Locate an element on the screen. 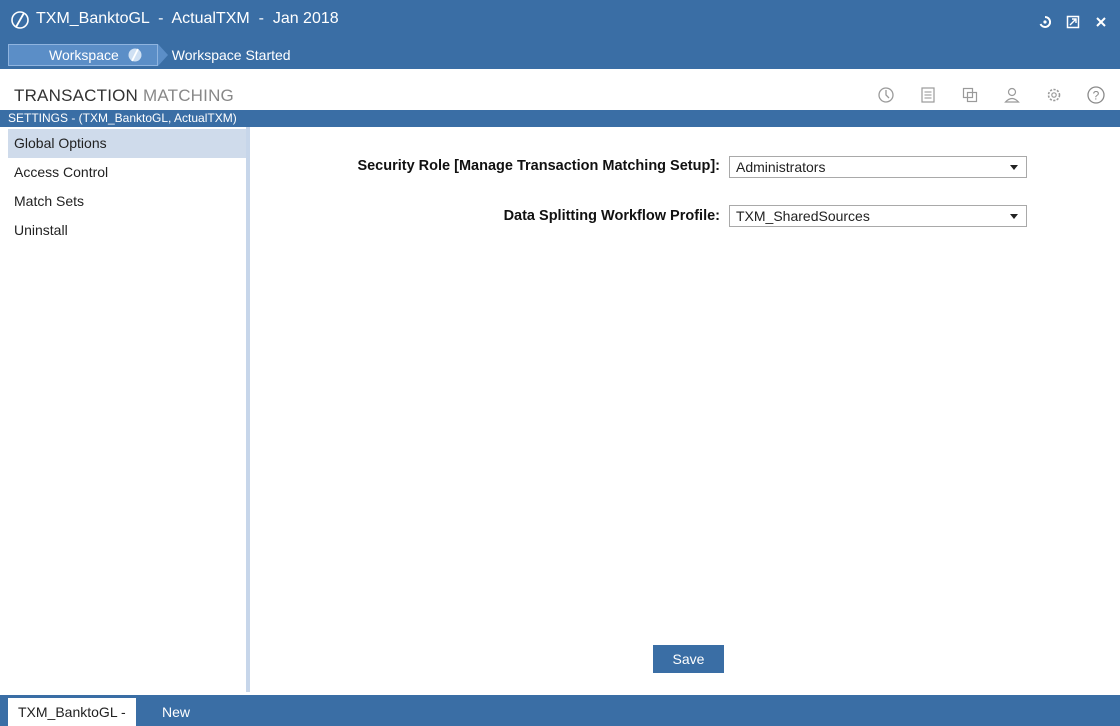  workflow-profile-select: TXM_SharedSources is located at coordinates (878, 216).